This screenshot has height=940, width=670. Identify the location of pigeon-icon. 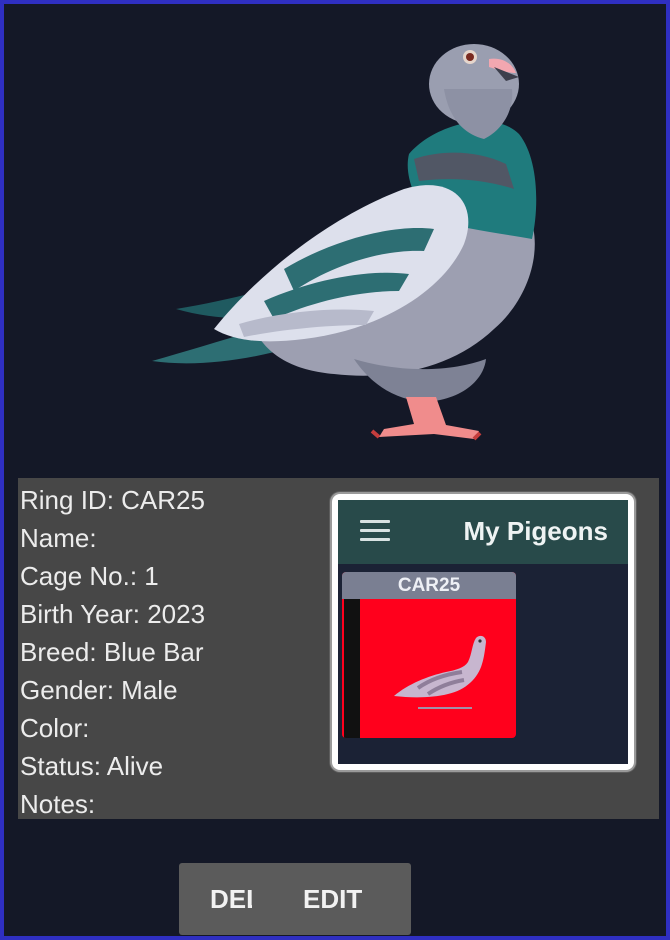
(440, 672).